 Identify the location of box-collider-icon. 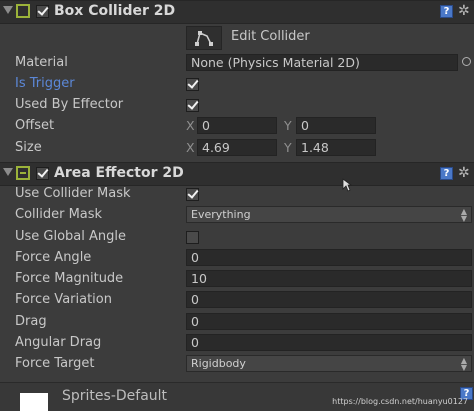
(23, 11).